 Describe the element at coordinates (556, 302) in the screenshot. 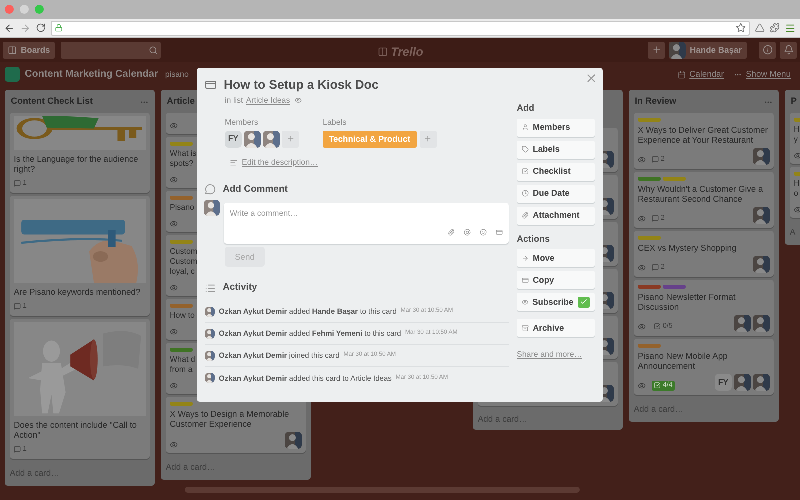

I see `sidebar-button: Subscribe` at that location.